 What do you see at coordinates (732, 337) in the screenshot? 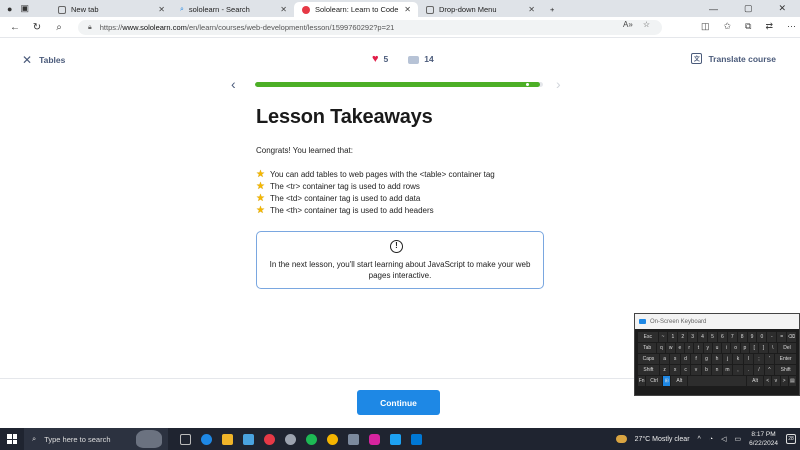
I see `osk-key: 7` at bounding box center [732, 337].